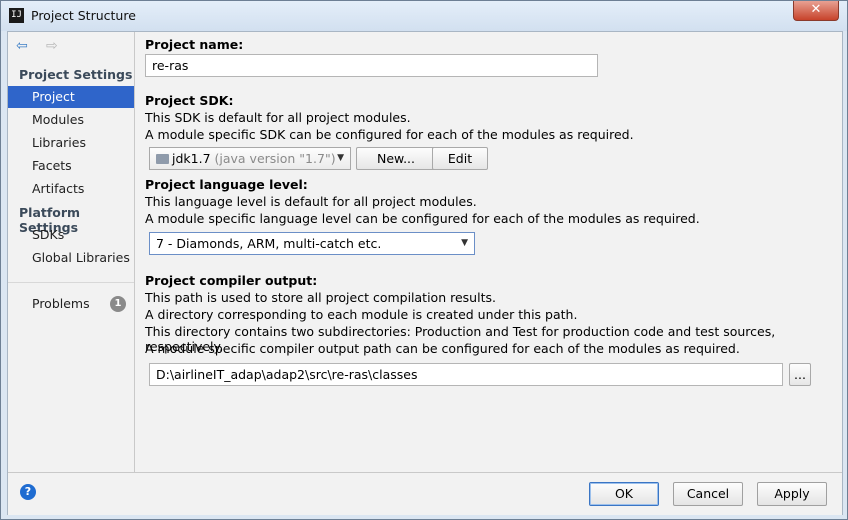 The image size is (848, 520). I want to click on close-button: ✕, so click(816, 11).